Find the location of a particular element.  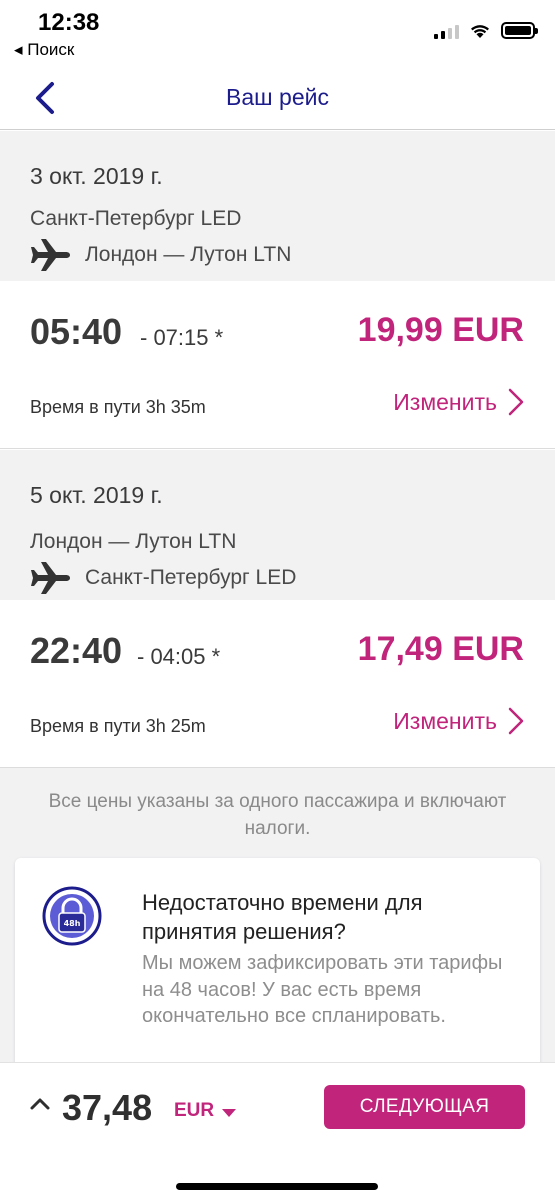

arrival-time: - 04:05 * is located at coordinates (179, 656).